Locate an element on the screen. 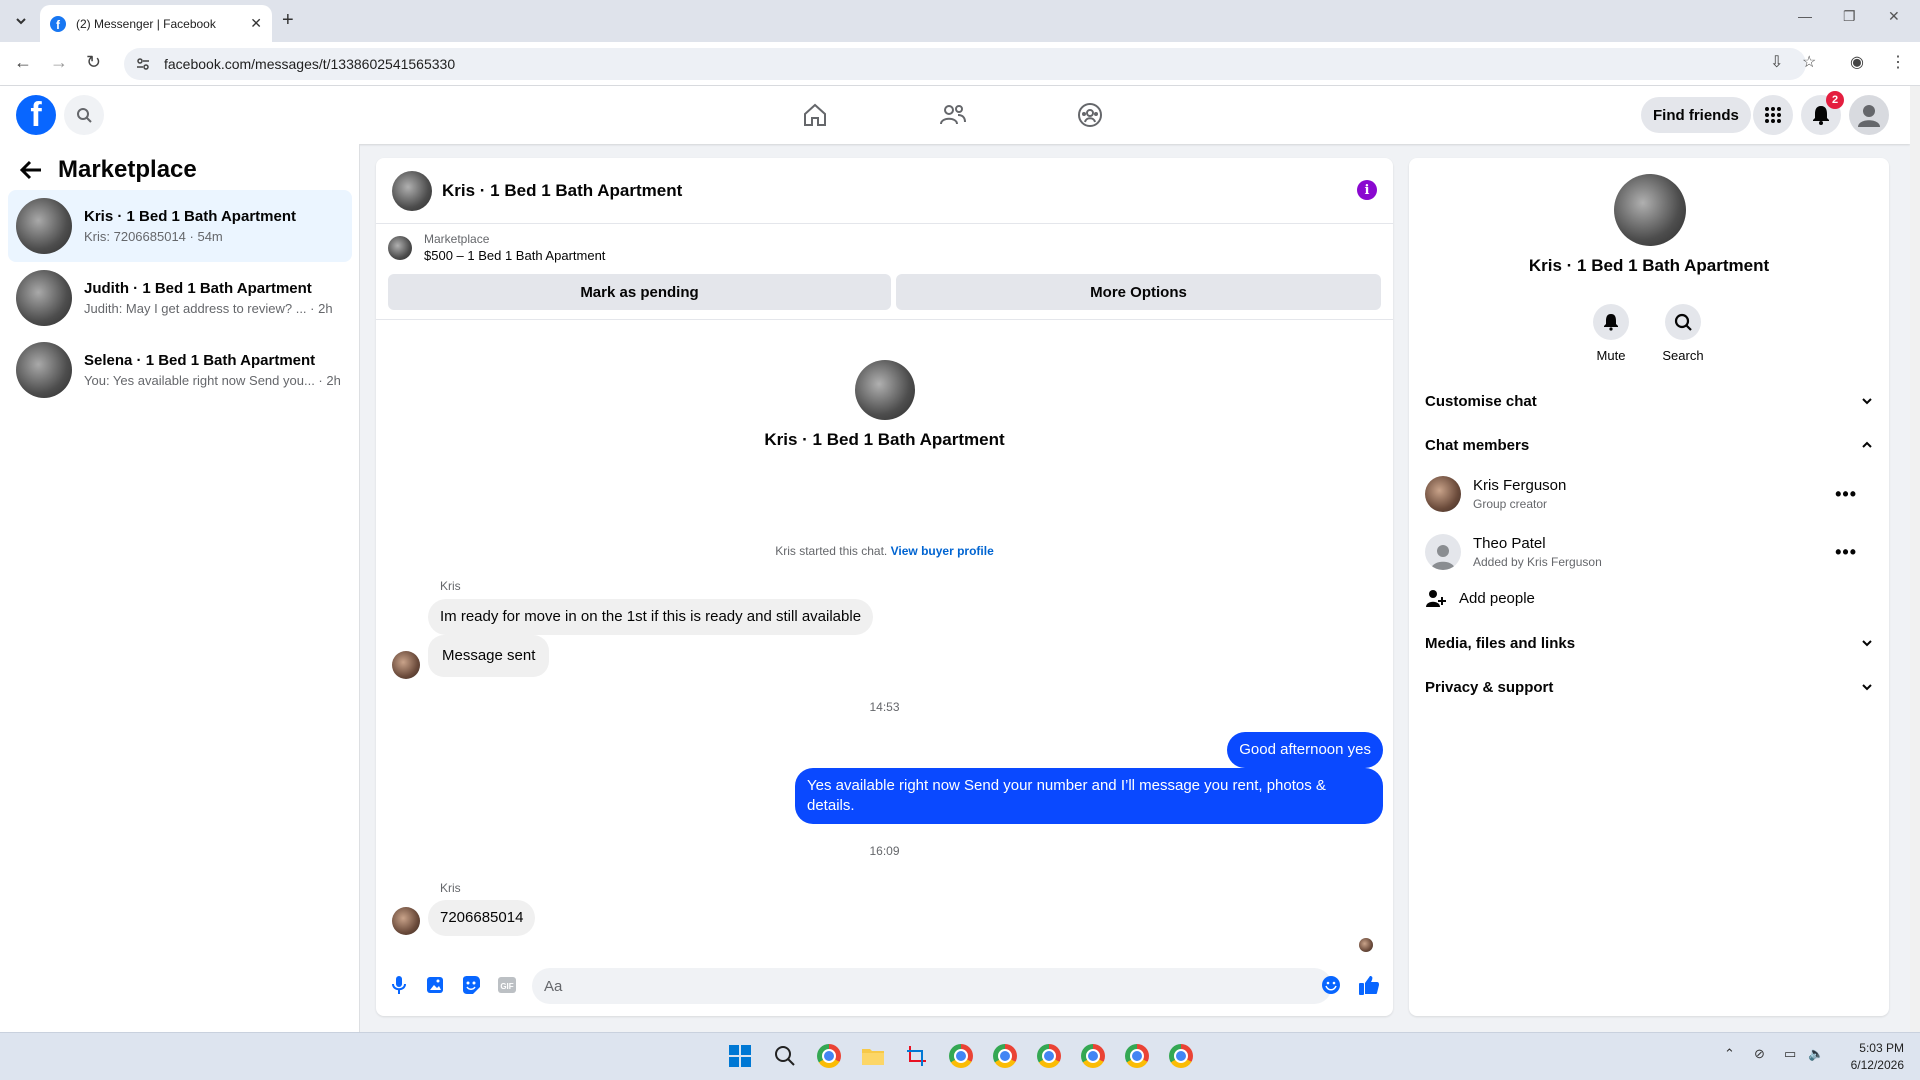 The height and width of the screenshot is (1080, 1920). facebook-header: f Find friends is located at coordinates (955, 115).